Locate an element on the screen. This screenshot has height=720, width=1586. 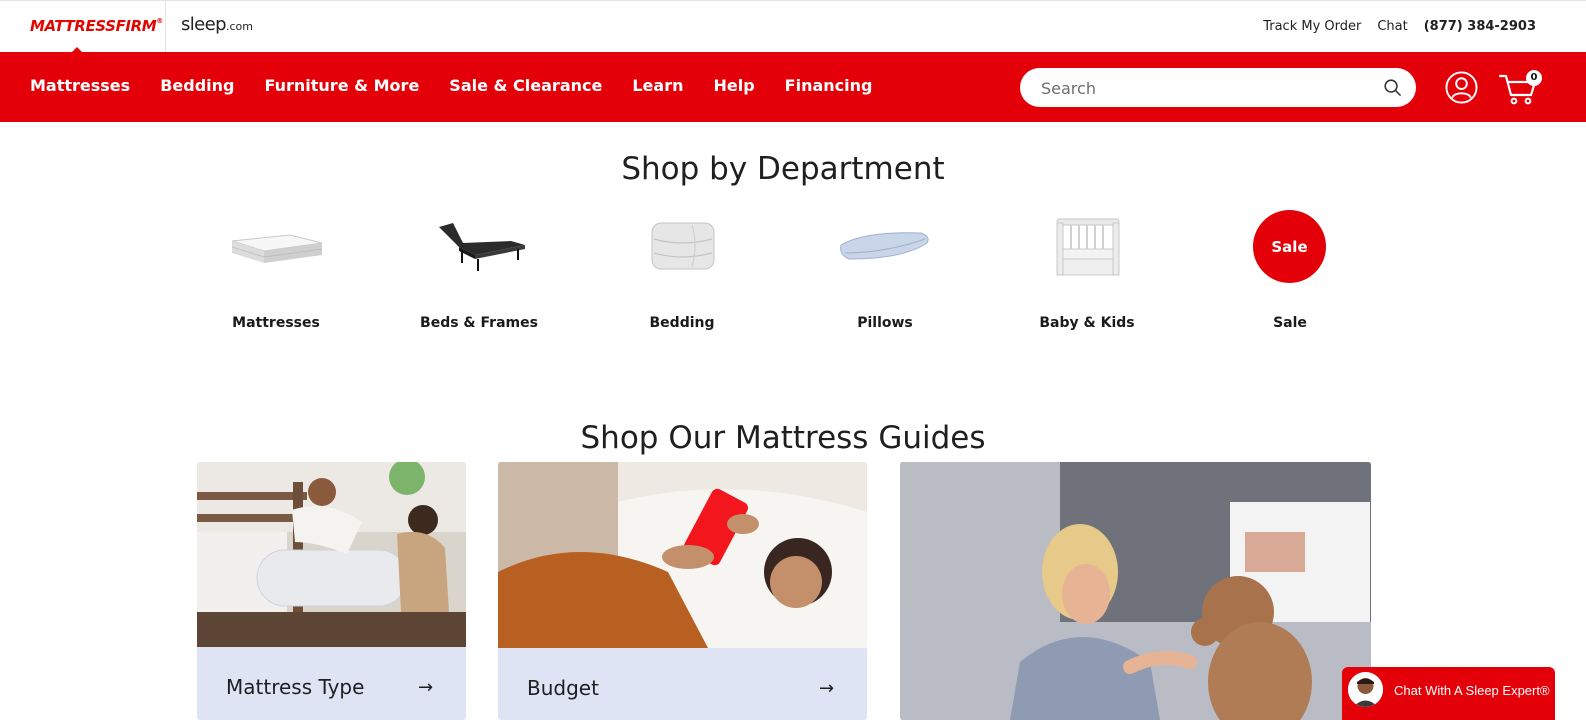
sleep-logo-text: sleep is located at coordinates (204, 24).